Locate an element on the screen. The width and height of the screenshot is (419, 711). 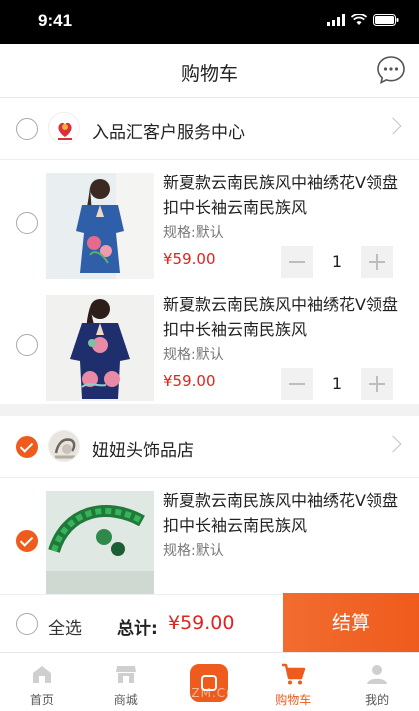
tab-home: 首页 is located at coordinates (42, 682).